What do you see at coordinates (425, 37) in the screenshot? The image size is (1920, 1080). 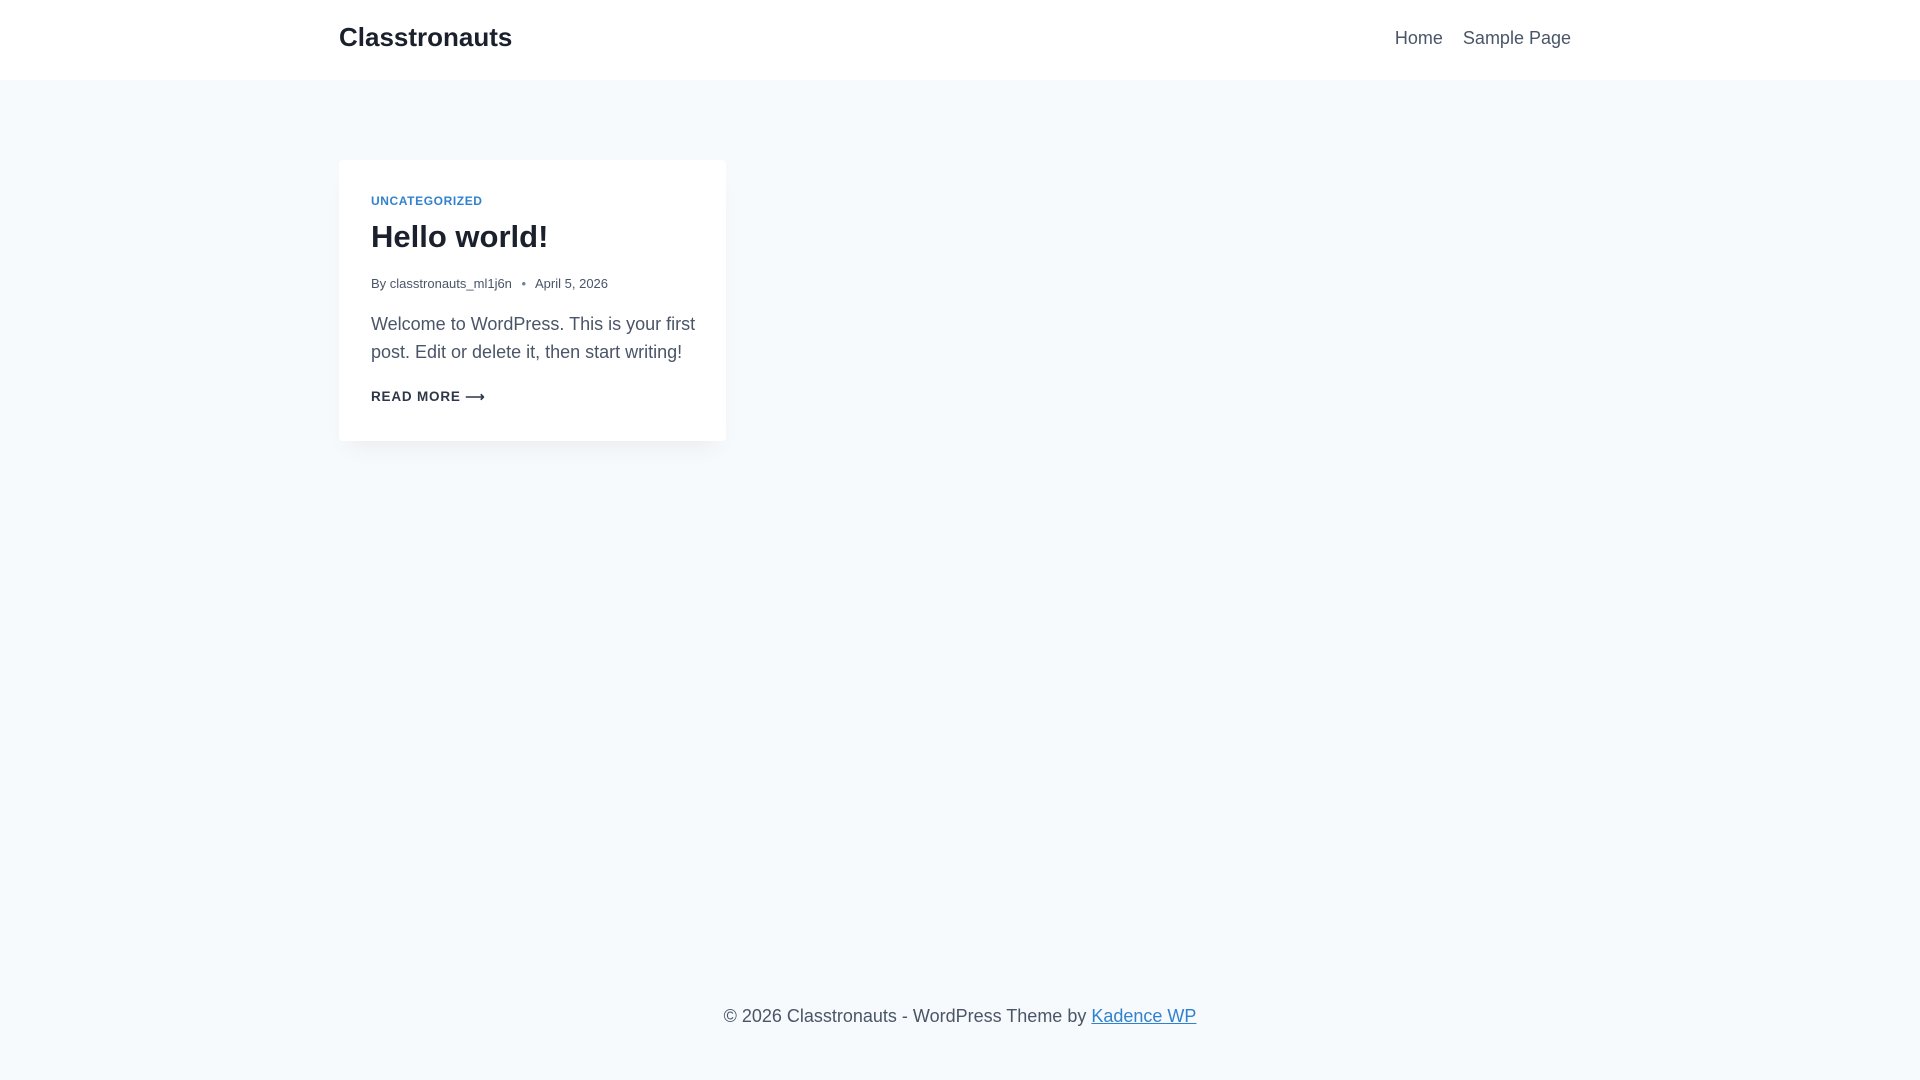 I see `site-title-link: Classtronauts` at bounding box center [425, 37].